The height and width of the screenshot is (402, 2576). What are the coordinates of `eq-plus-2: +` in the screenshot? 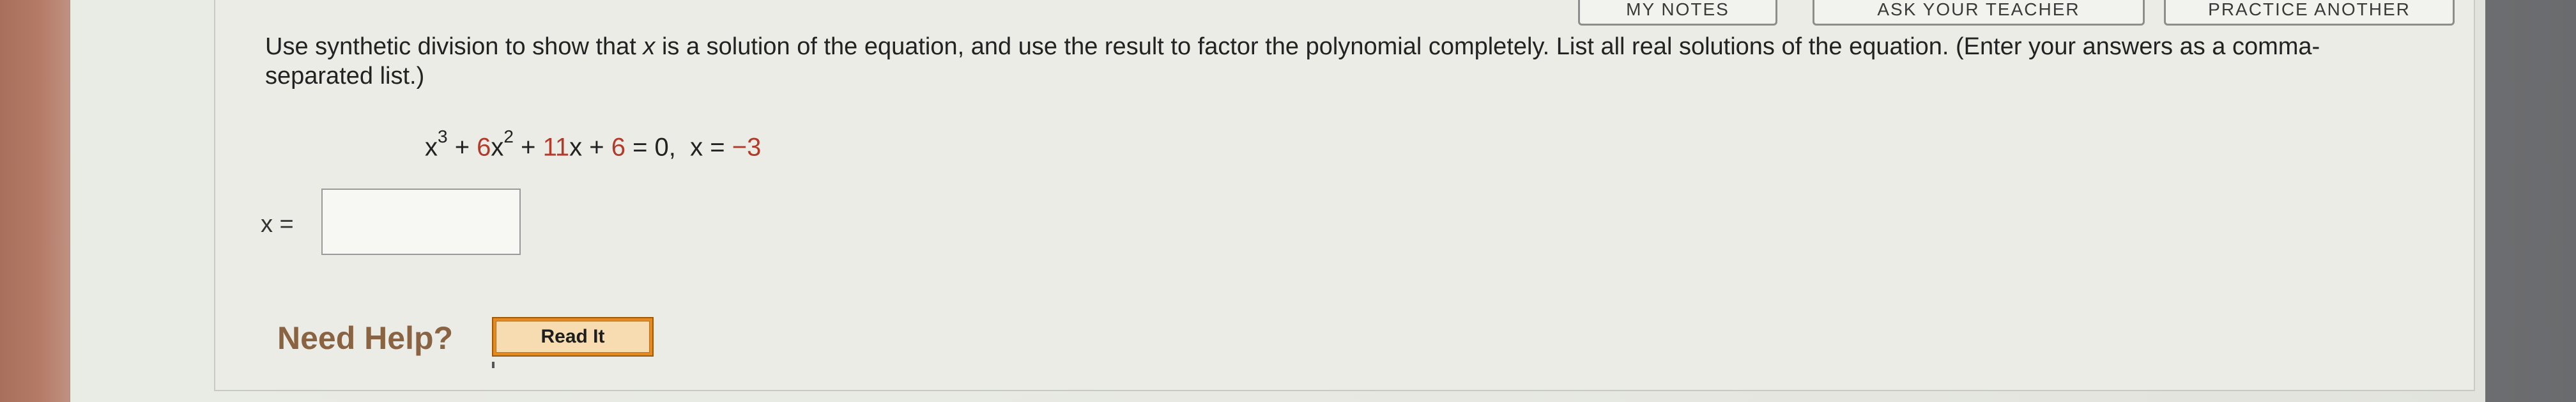 It's located at (528, 147).